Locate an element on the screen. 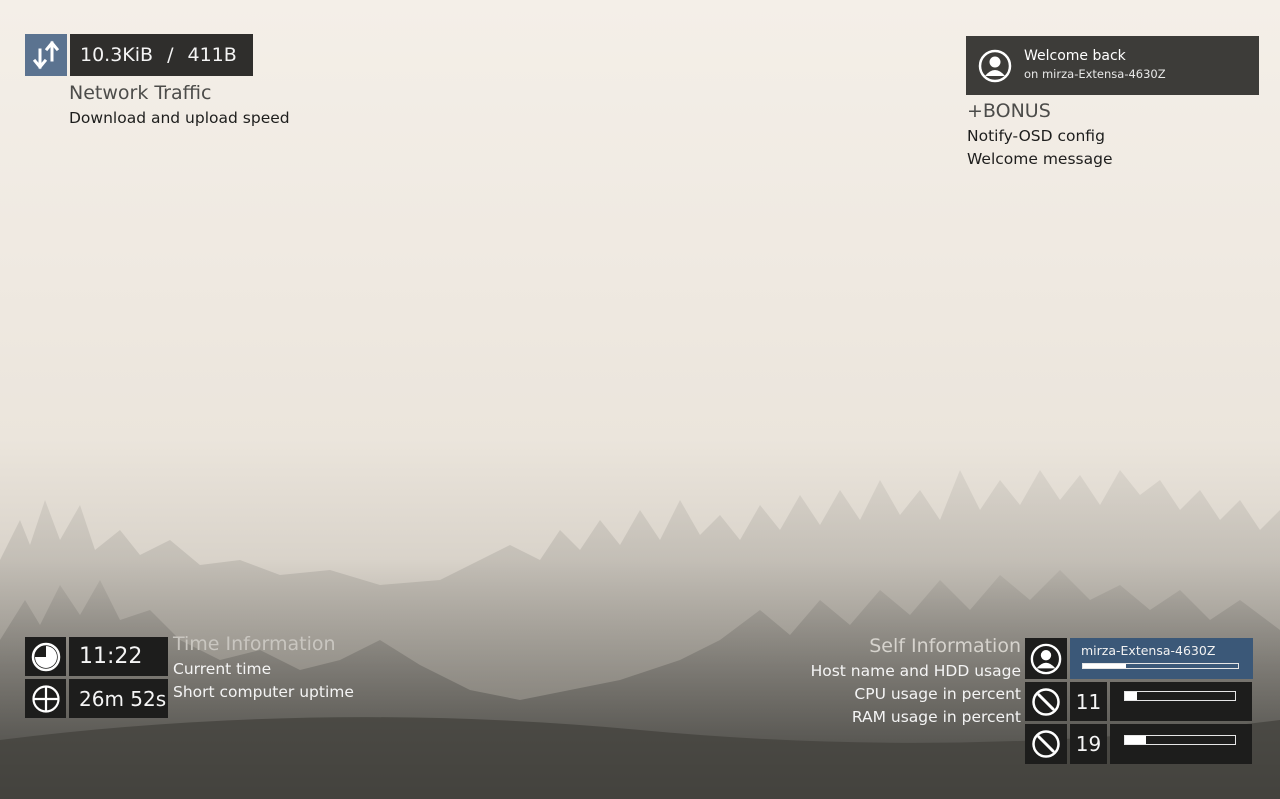 The image size is (1280, 799). network-title: Network Traffic is located at coordinates (140, 93).